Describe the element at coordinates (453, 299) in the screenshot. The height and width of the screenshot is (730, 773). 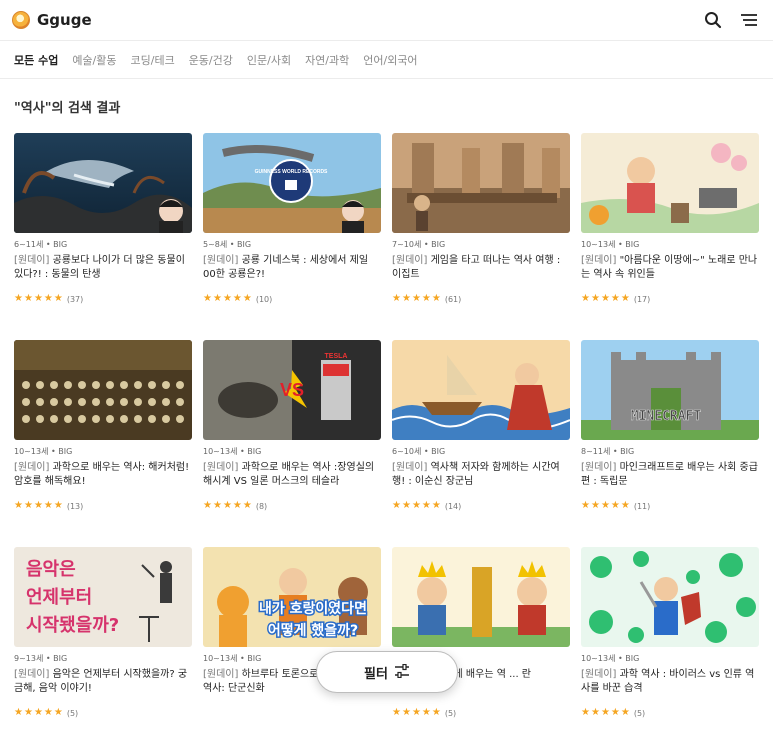
I see `review-count: (61)` at that location.